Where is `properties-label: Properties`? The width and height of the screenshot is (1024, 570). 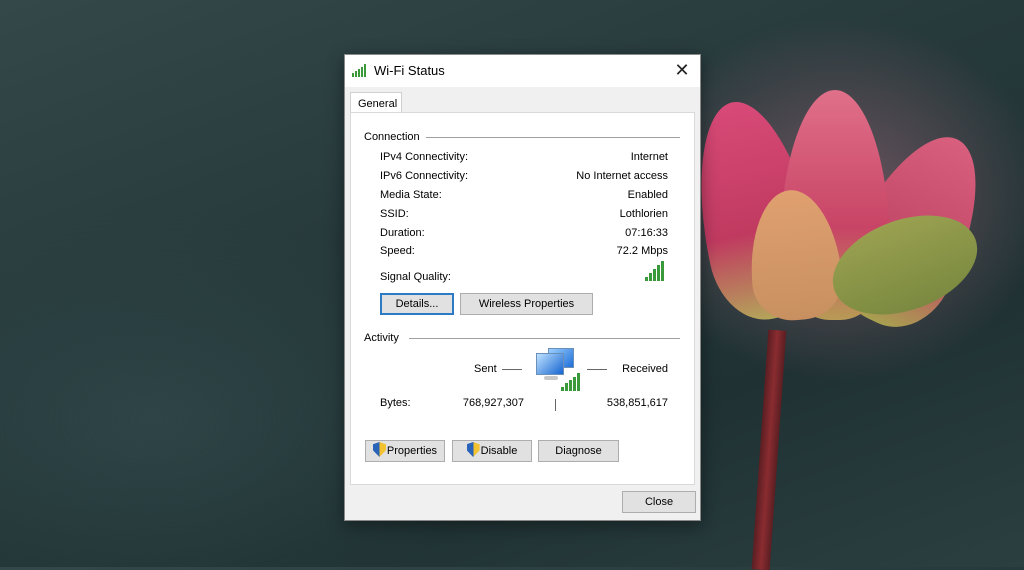
properties-label: Properties is located at coordinates (412, 451).